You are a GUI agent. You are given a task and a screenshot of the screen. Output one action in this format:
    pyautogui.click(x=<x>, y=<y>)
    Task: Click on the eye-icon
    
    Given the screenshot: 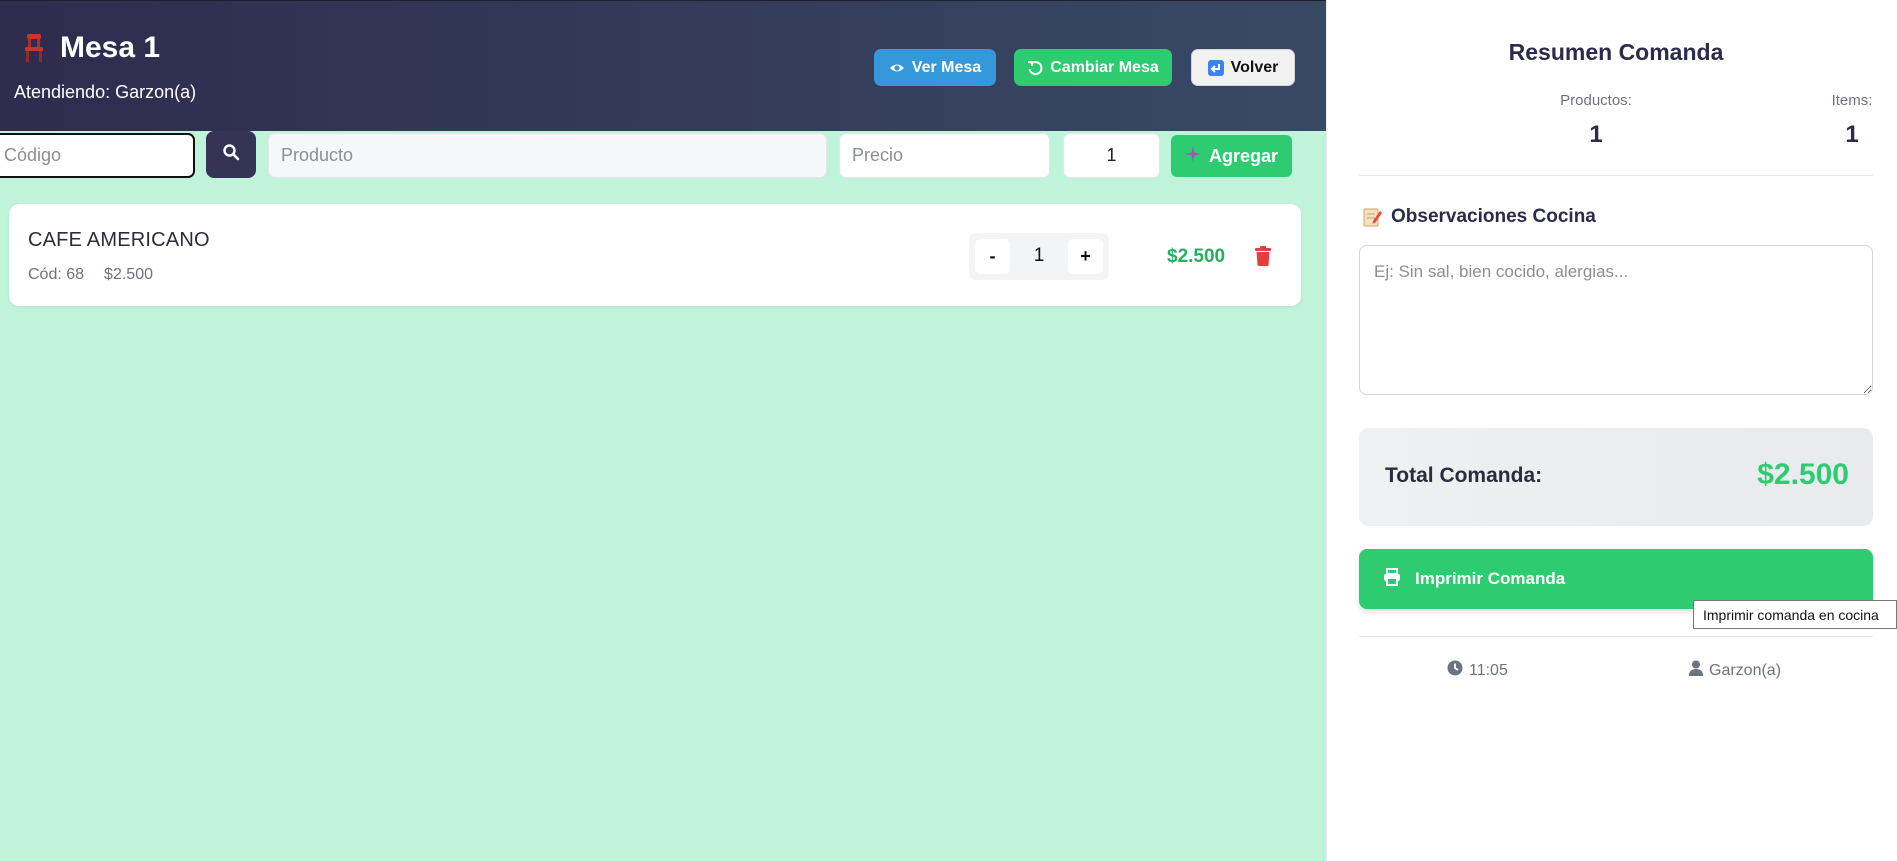 What is the action you would take?
    pyautogui.click(x=897, y=68)
    